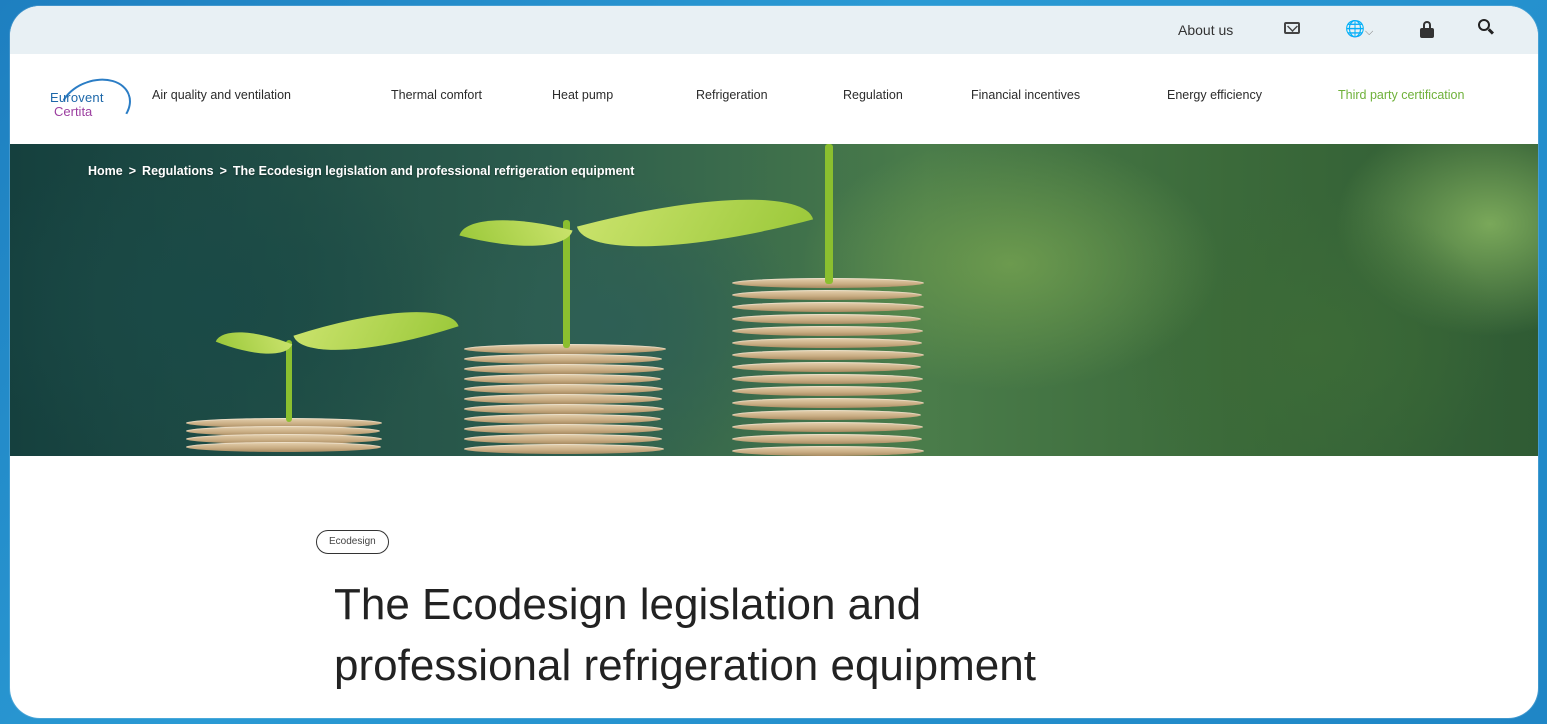 The height and width of the screenshot is (724, 1547). Describe the element at coordinates (1486, 27) in the screenshot. I see `search-icon` at that location.